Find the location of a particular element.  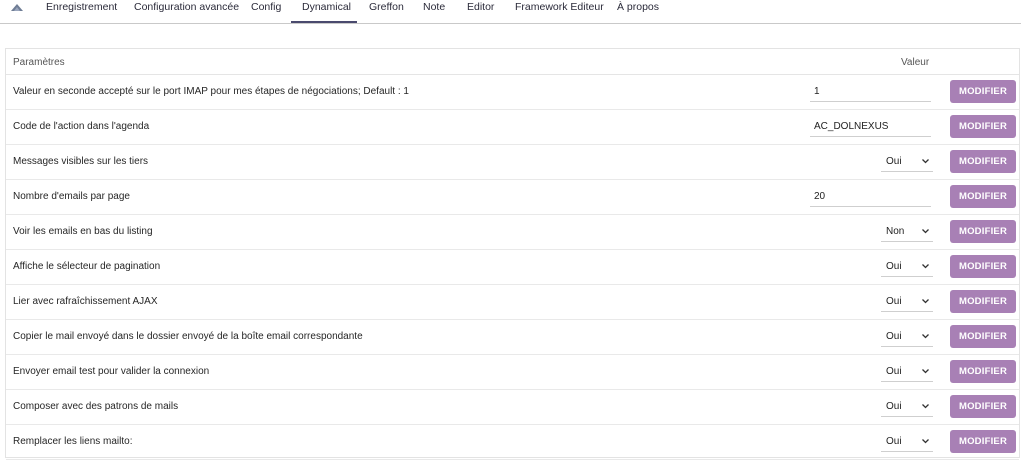

tab-config: Config is located at coordinates (266, 11).